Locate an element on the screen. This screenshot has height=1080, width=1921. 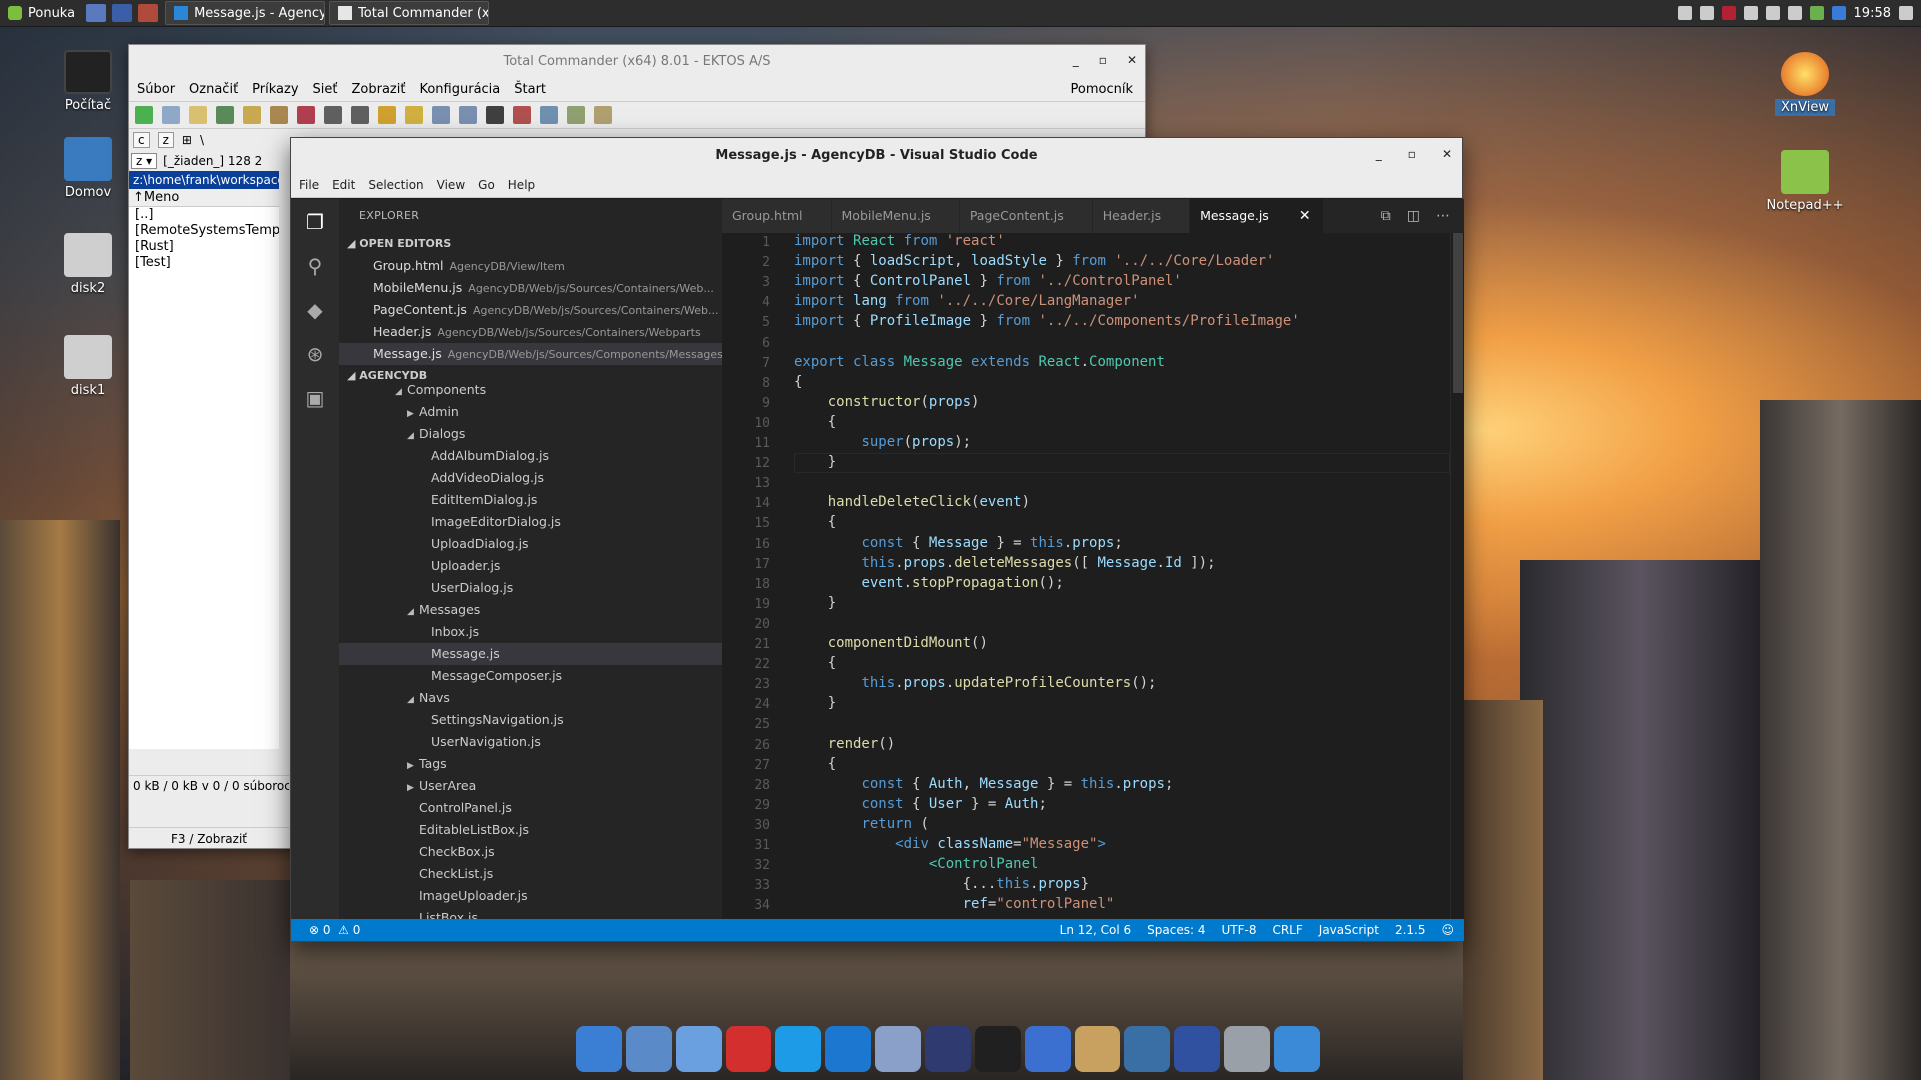
encoding: UTF-8 is located at coordinates (1238, 930).